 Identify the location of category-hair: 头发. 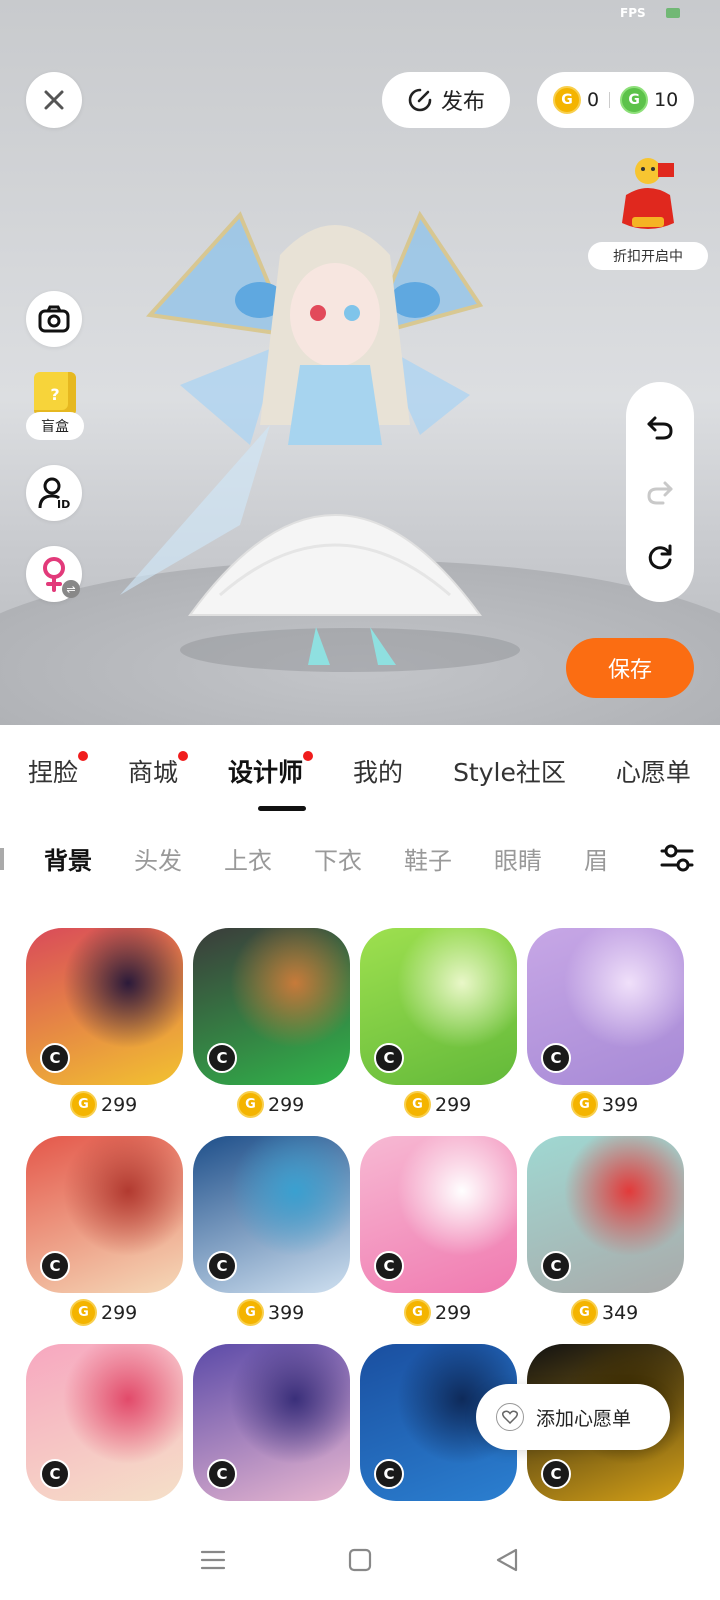
(158, 858).